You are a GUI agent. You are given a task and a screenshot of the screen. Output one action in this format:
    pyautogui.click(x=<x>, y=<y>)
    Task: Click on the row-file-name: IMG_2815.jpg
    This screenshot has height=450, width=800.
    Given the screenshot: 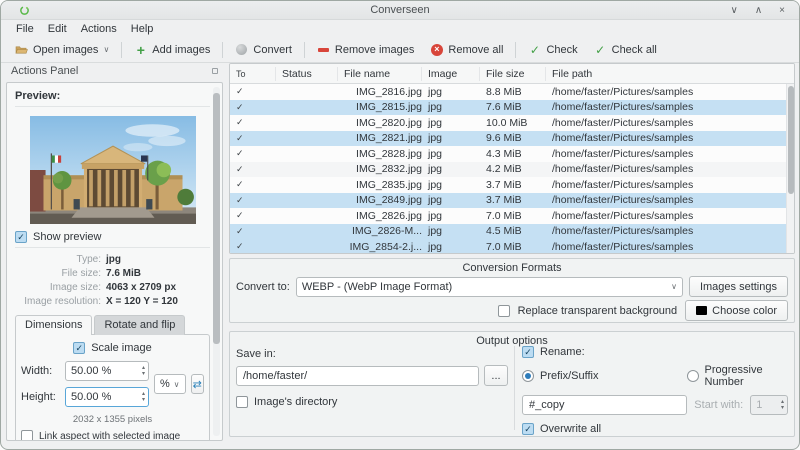 What is the action you would take?
    pyautogui.click(x=389, y=107)
    